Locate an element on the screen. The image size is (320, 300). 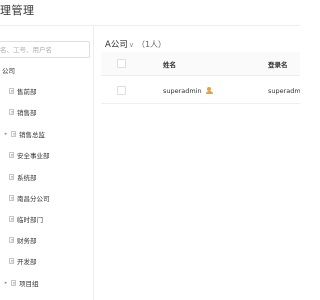
tree-node: 财务部 is located at coordinates (23, 240).